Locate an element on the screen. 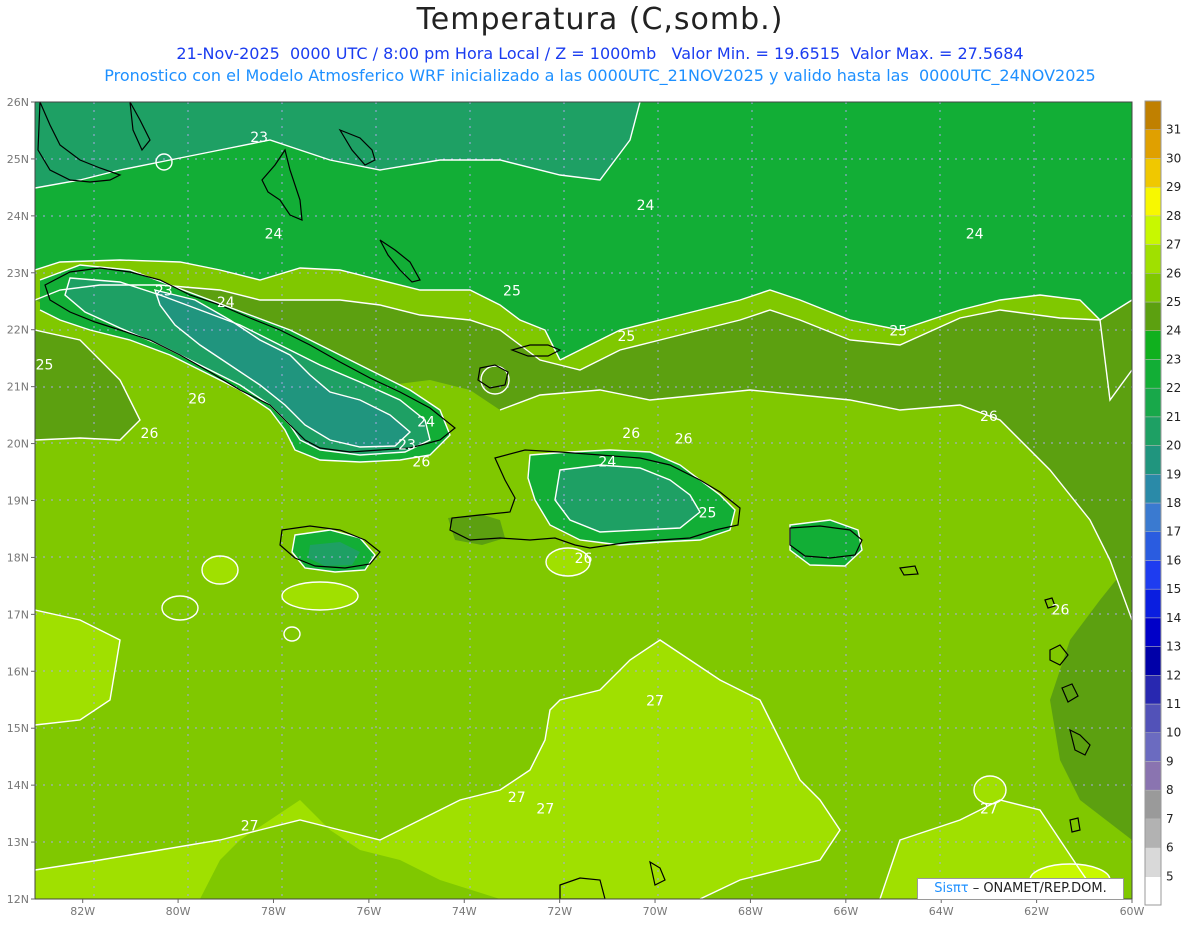 This screenshot has height=927, width=1200. credit-box: Sisπτ – ONAMET/REP.DOM. is located at coordinates (1020, 889).